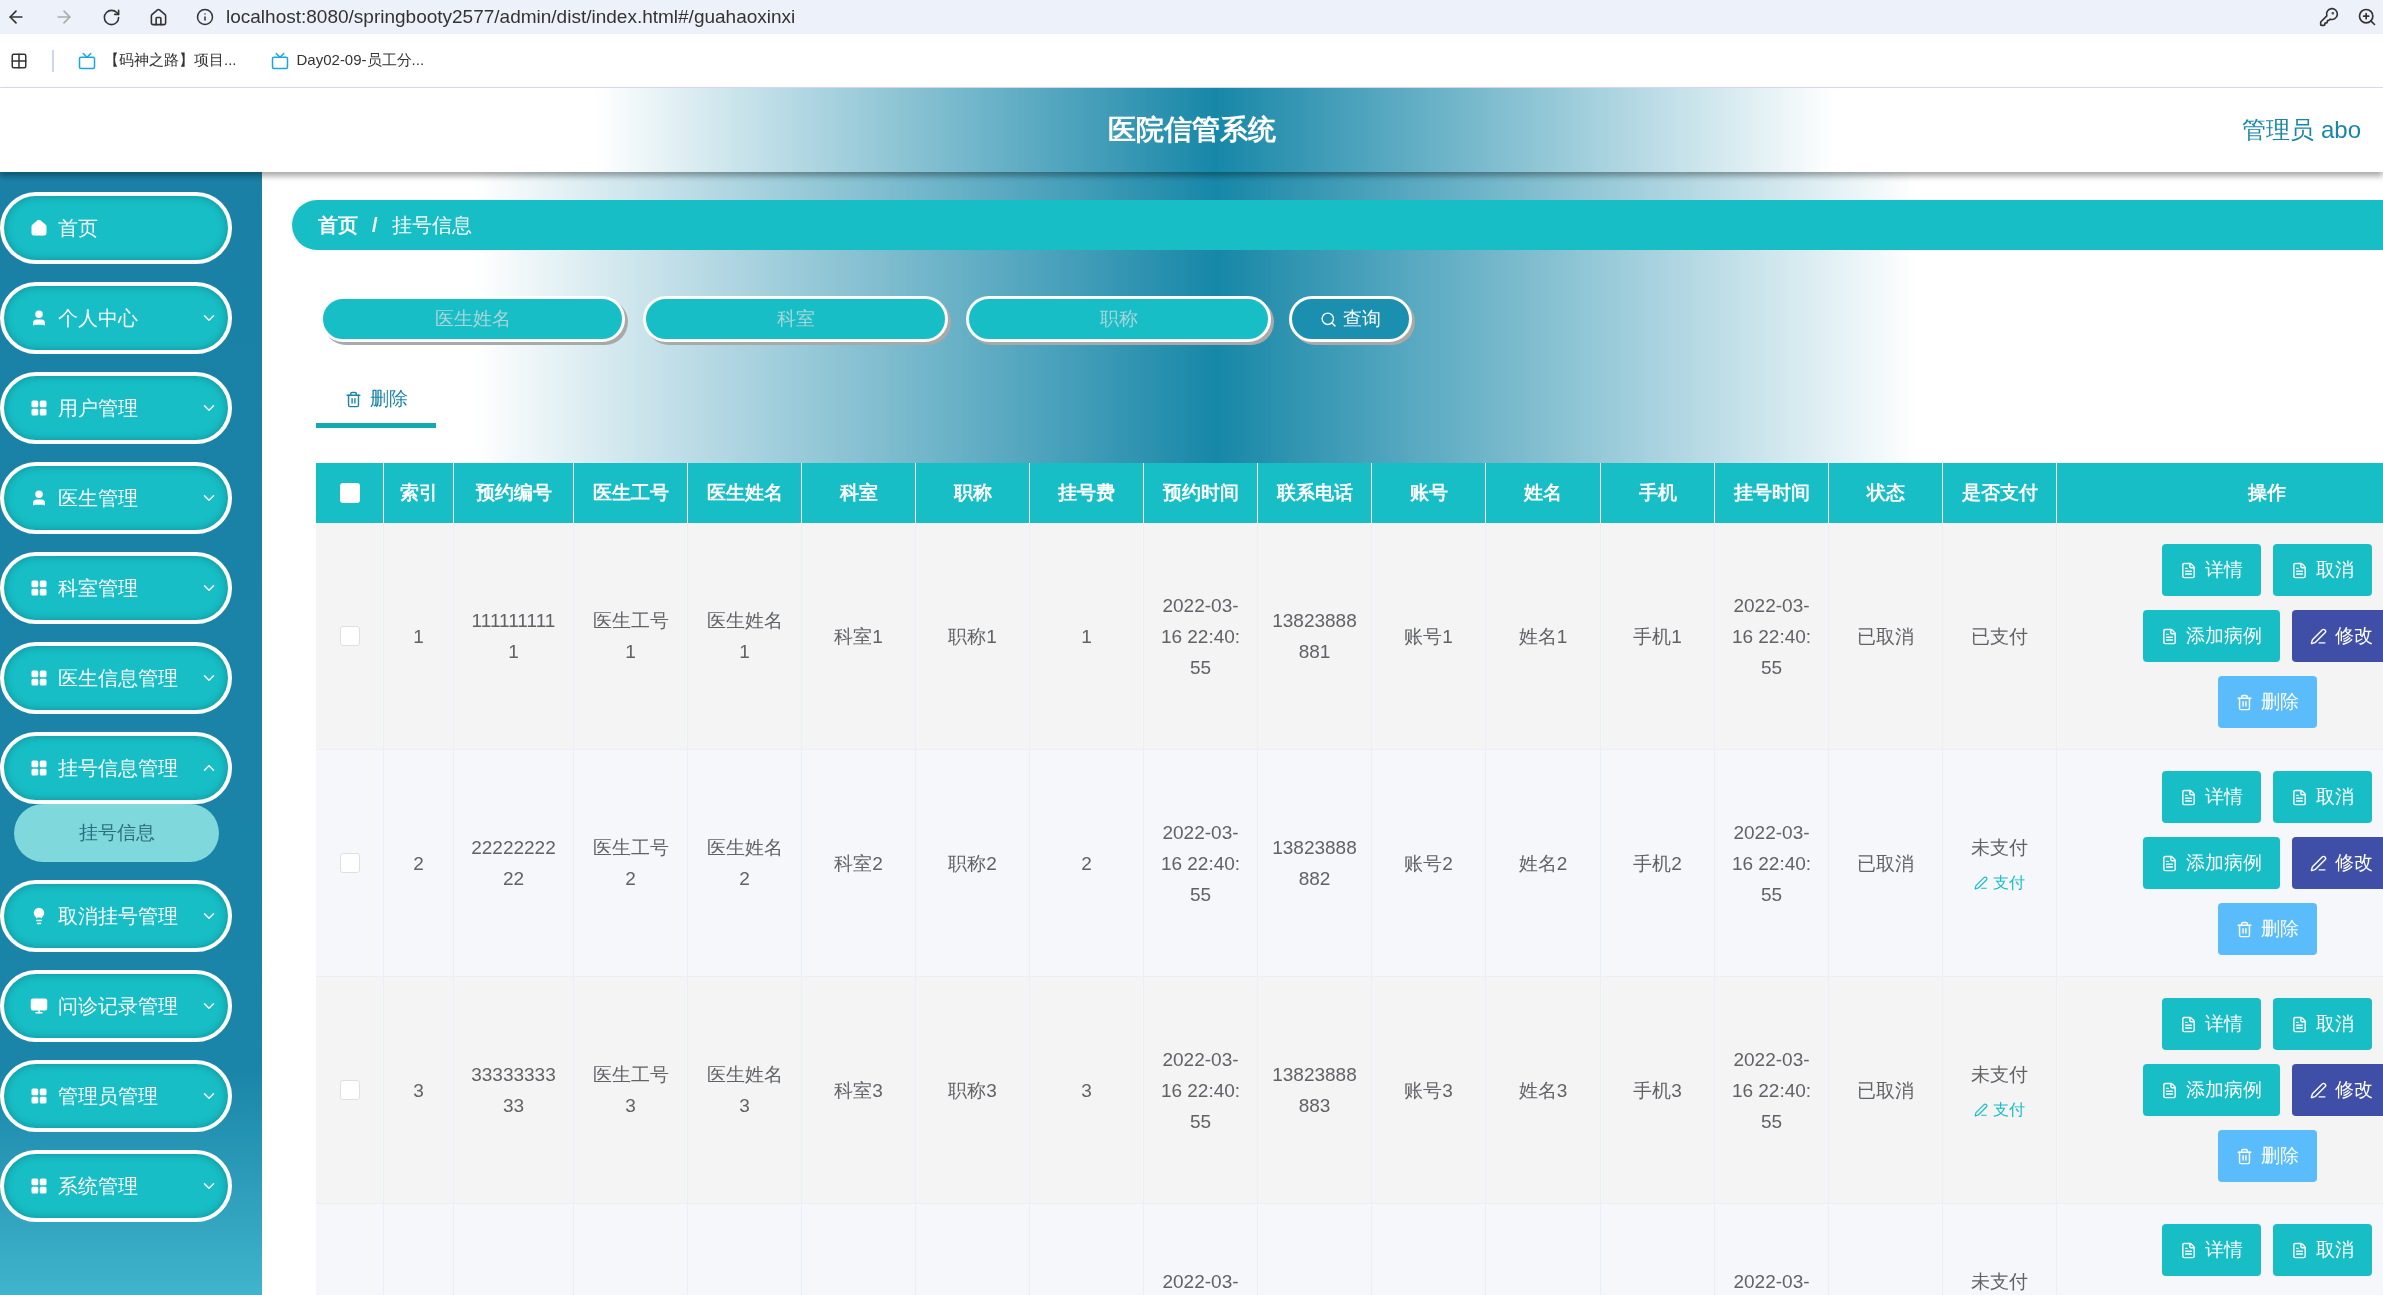 The height and width of the screenshot is (1295, 2383). Describe the element at coordinates (795, 319) in the screenshot. I see `search-field: 科室` at that location.